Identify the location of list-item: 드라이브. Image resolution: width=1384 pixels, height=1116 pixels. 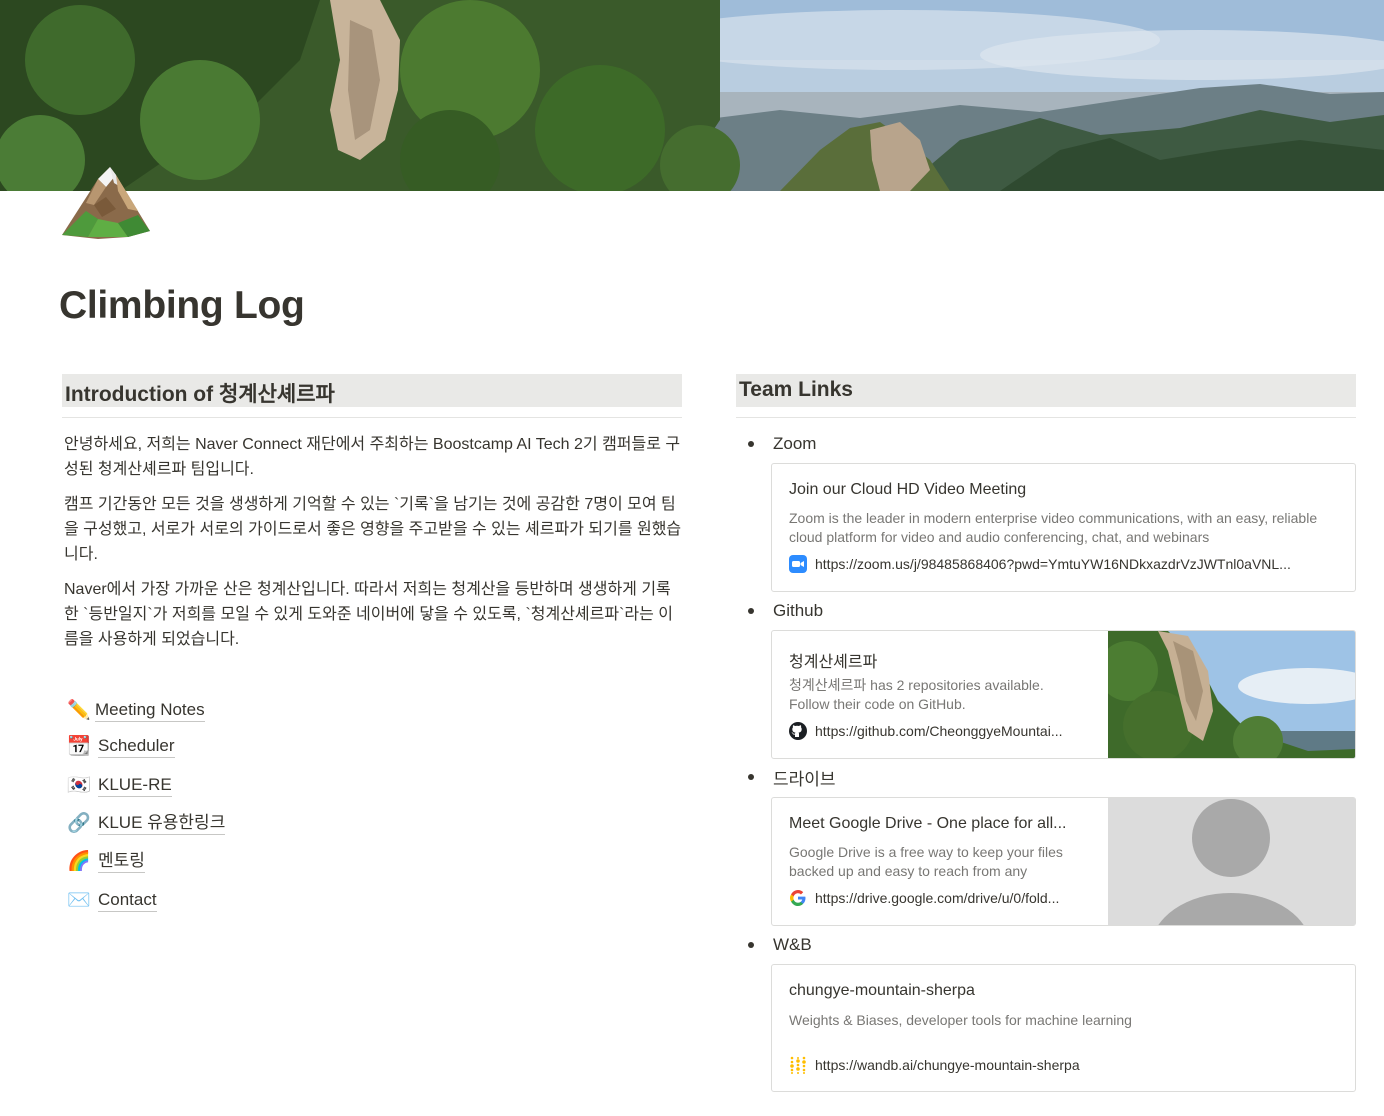
(792, 777).